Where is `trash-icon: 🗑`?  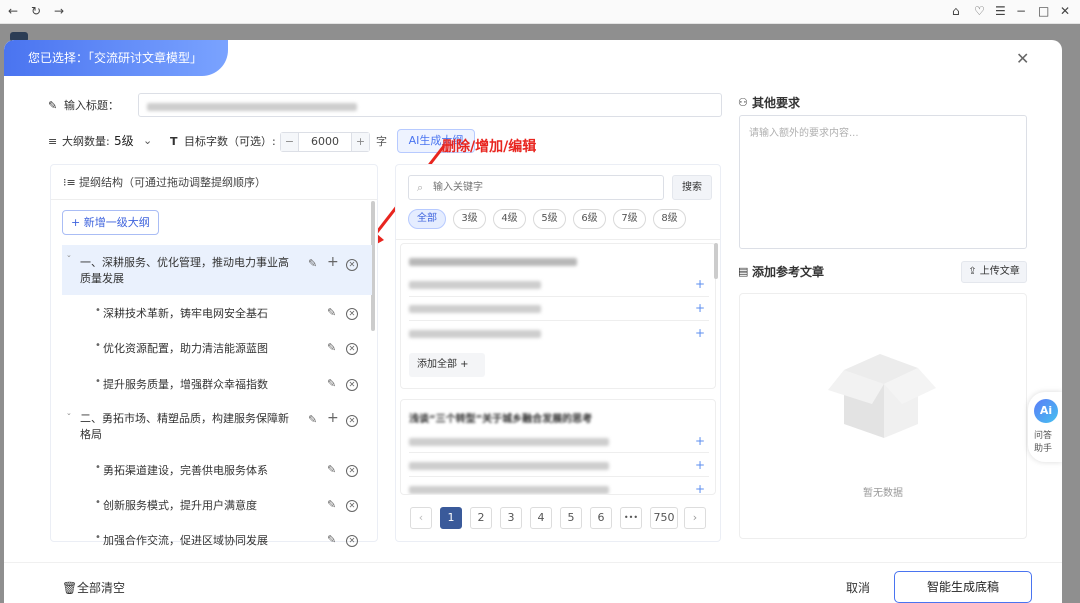
trash-icon: 🗑 is located at coordinates (69, 588).